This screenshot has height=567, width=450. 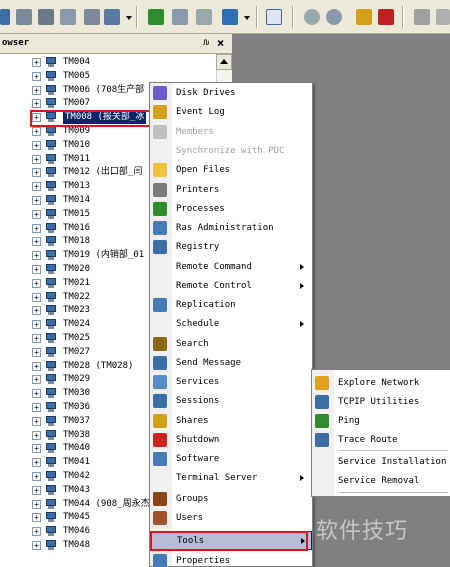 What do you see at coordinates (231, 363) in the screenshot?
I see `menu-item-send-message: Send Message` at bounding box center [231, 363].